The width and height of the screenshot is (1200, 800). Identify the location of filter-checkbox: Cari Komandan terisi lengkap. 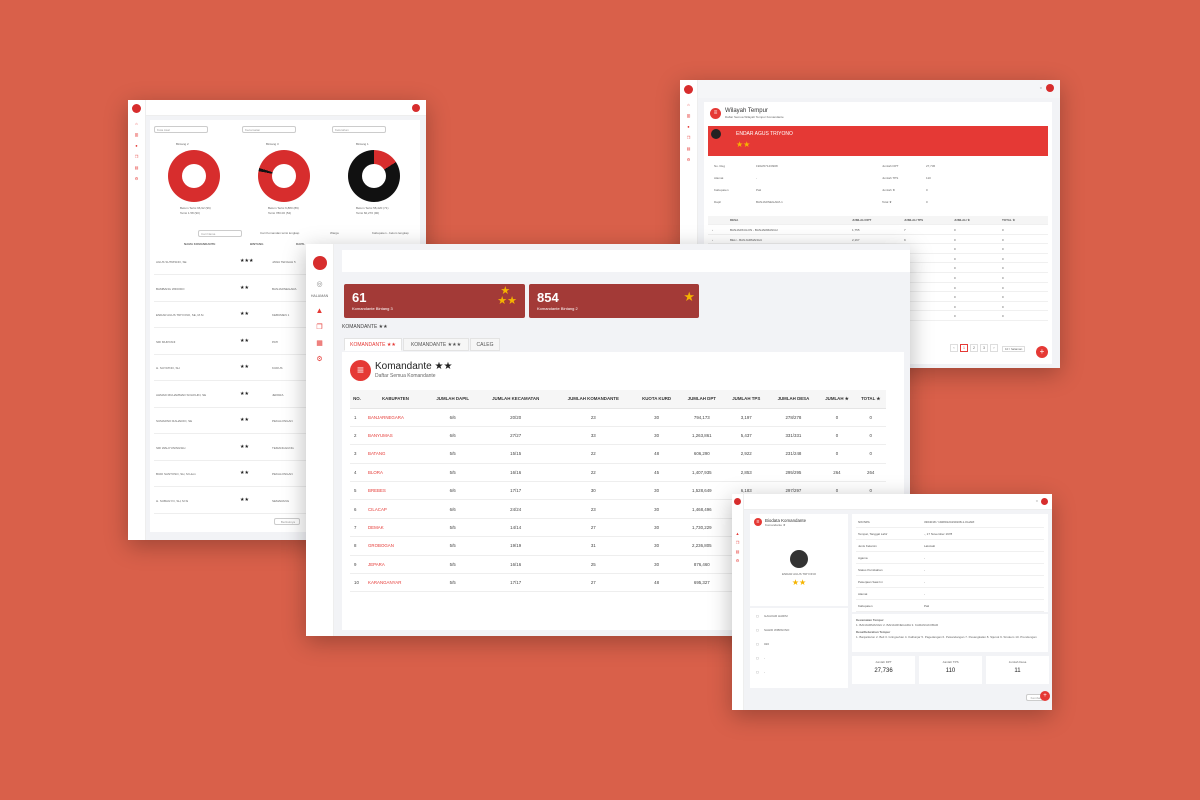
(279, 233).